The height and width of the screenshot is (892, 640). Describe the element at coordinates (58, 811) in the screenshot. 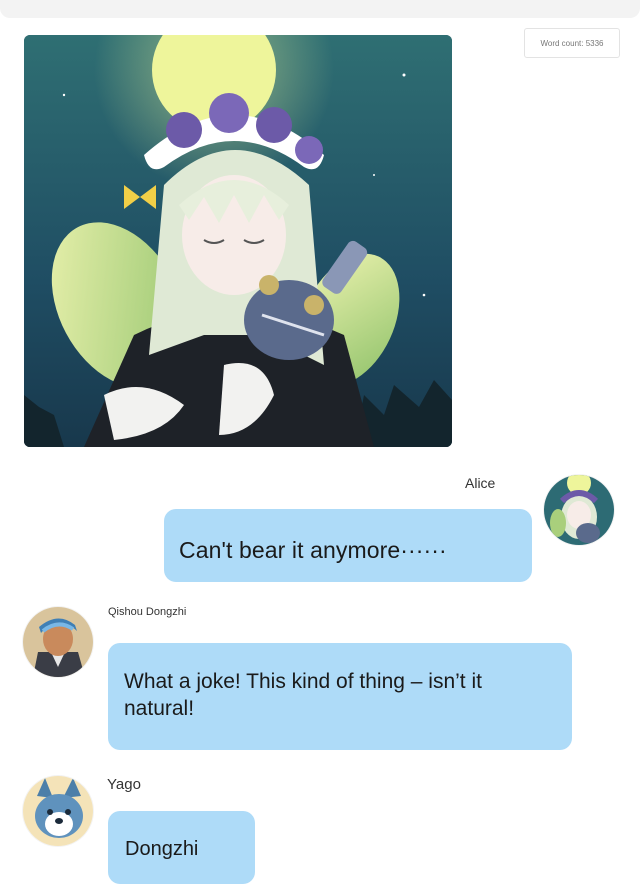

I see `yago-avatar-icon` at that location.